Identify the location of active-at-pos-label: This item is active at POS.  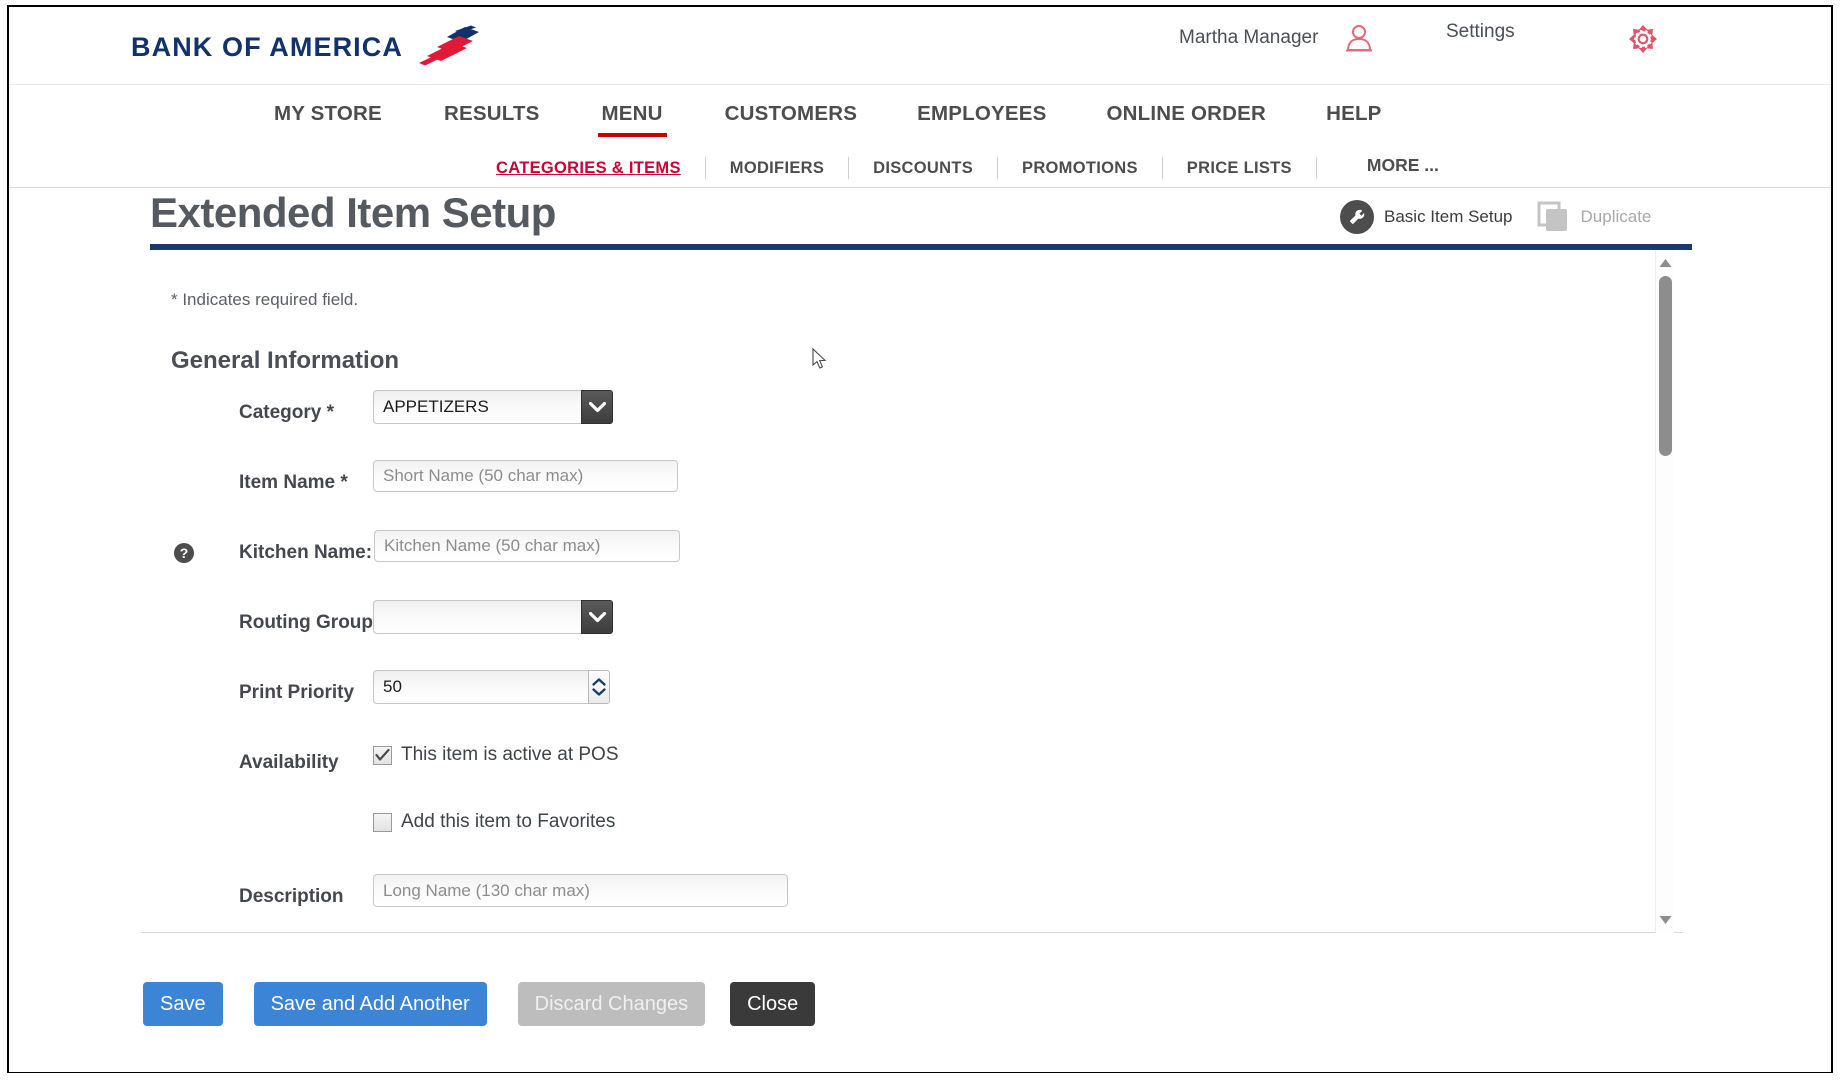
(510, 754).